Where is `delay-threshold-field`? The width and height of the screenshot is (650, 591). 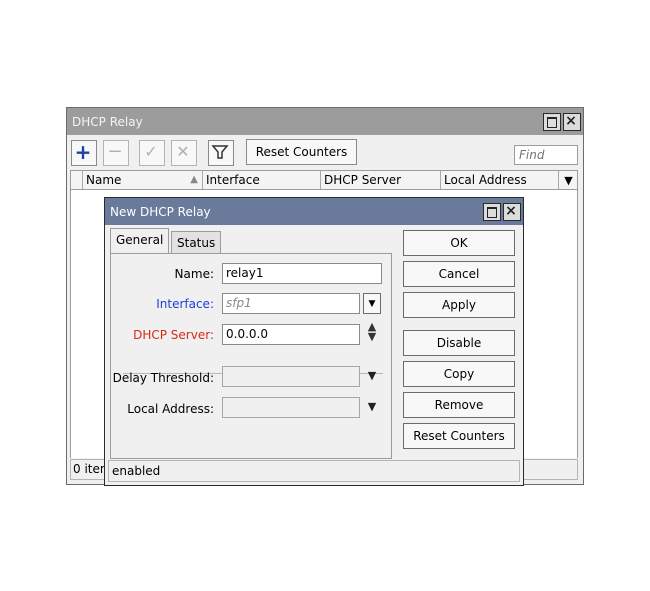 delay-threshold-field is located at coordinates (291, 376).